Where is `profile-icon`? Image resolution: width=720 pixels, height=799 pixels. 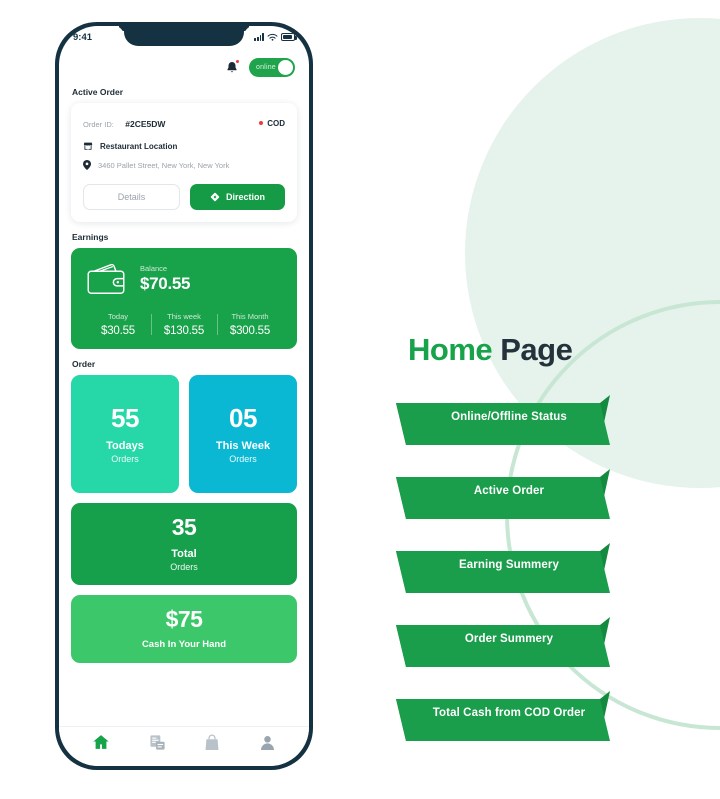 profile-icon is located at coordinates (267, 742).